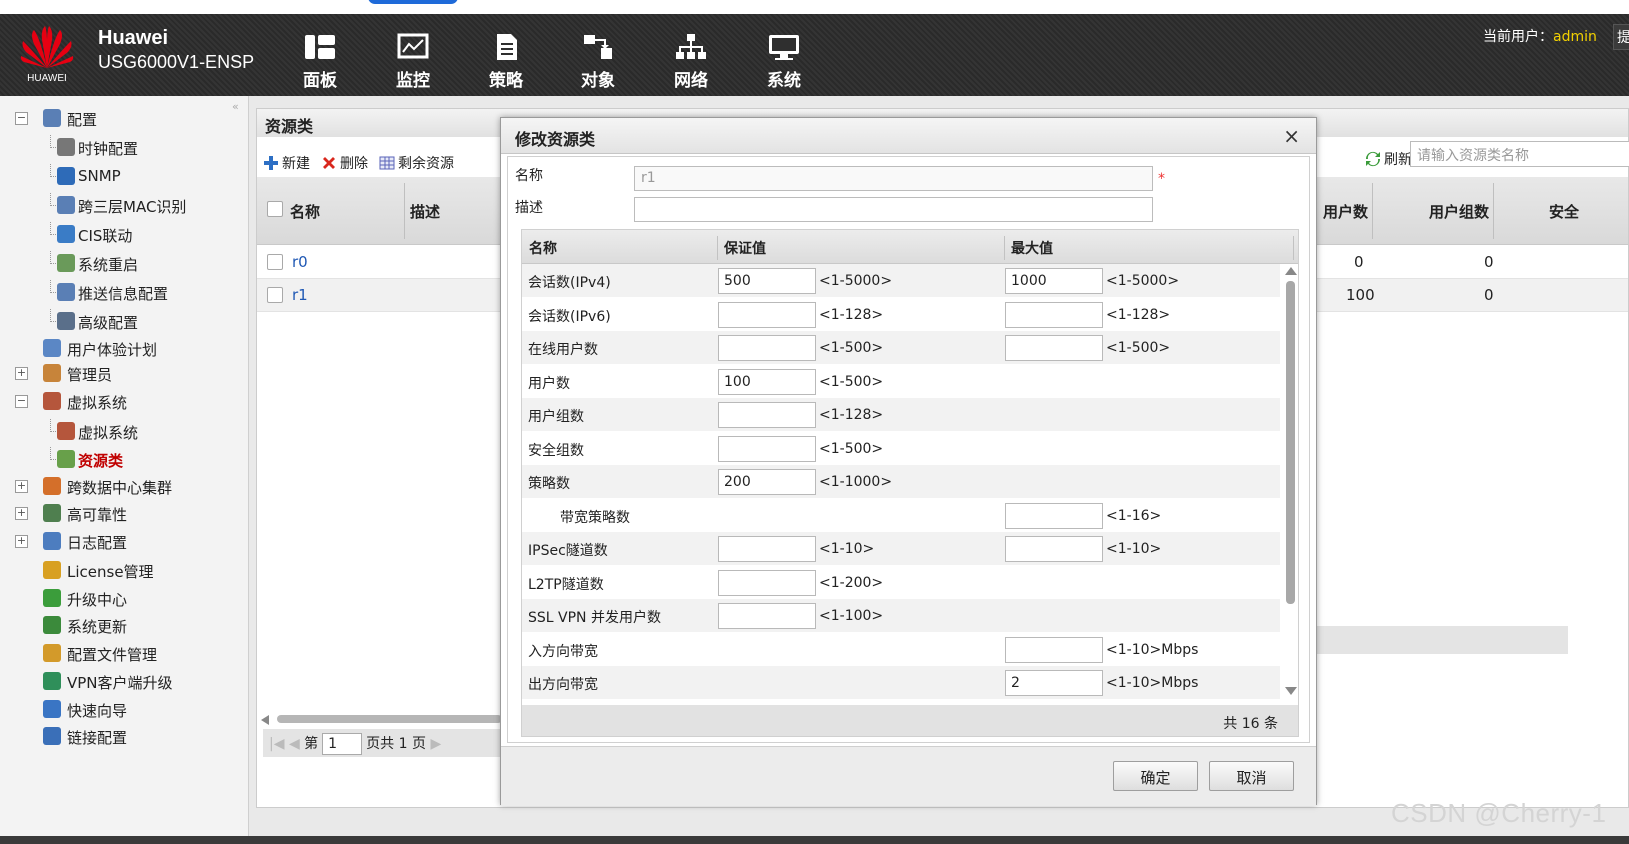 The width and height of the screenshot is (1629, 844). What do you see at coordinates (320, 61) in the screenshot?
I see `nav-dashboard: 面板` at bounding box center [320, 61].